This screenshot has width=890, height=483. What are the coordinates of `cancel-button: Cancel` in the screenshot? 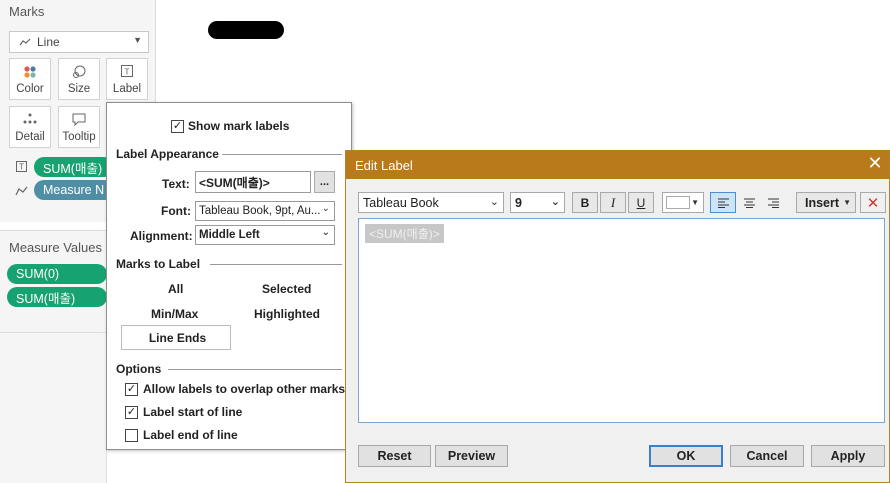 It's located at (767, 456).